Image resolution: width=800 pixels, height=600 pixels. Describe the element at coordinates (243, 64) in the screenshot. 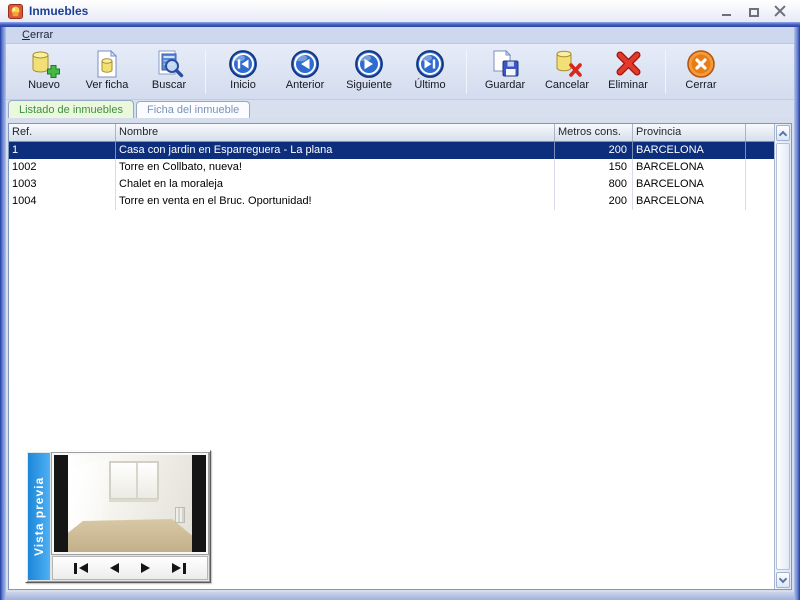

I see `first-record-icon` at that location.